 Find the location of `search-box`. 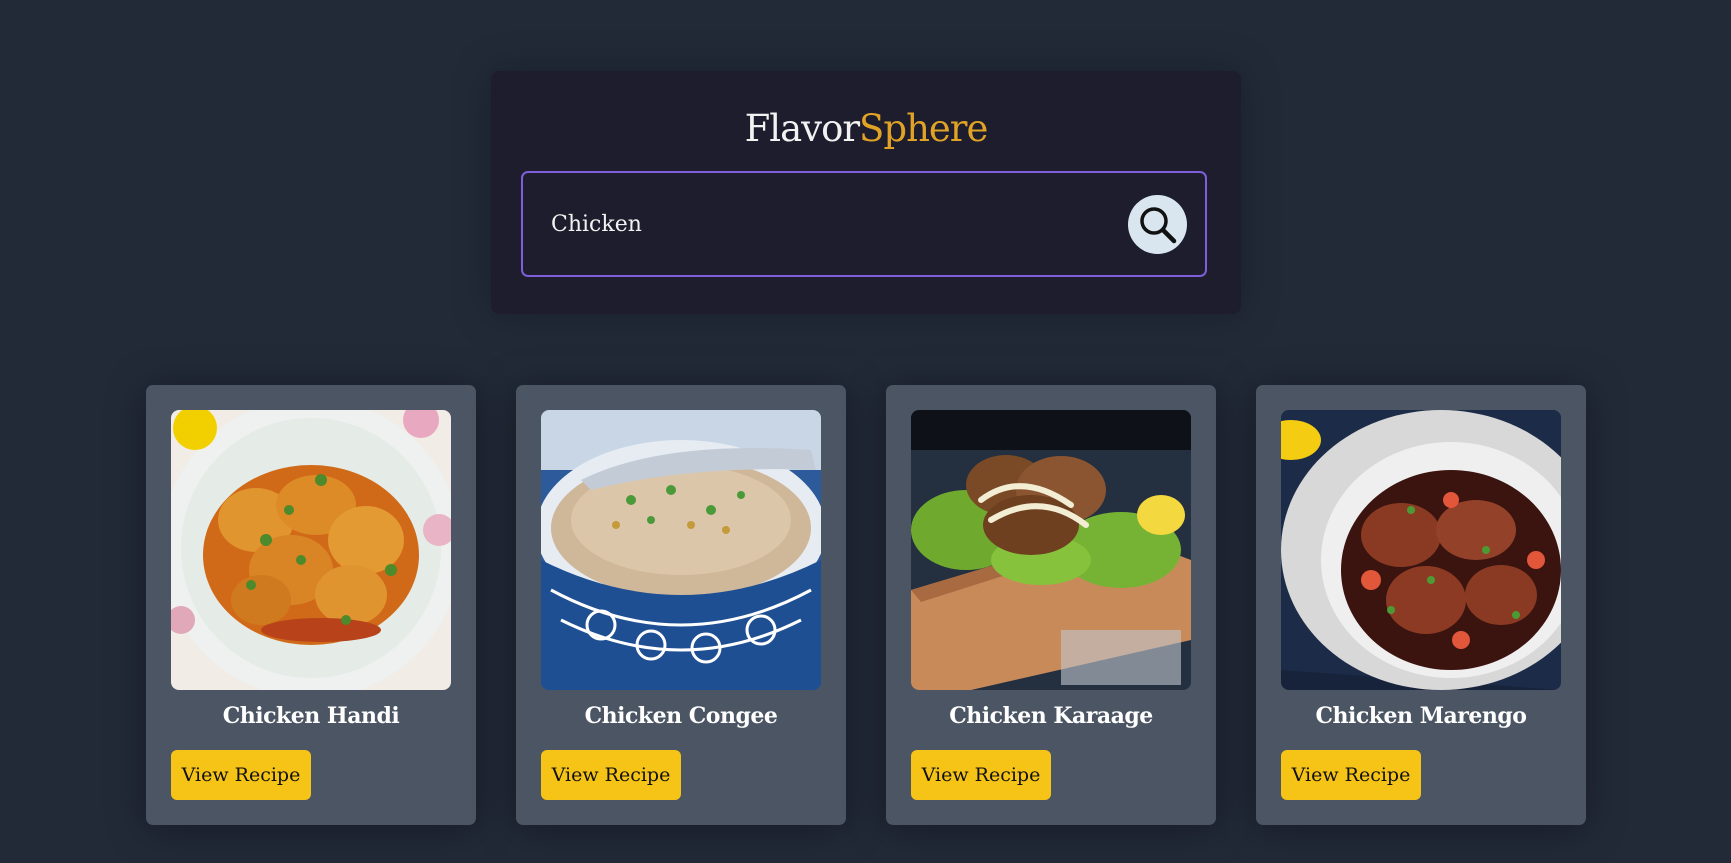

search-box is located at coordinates (864, 224).